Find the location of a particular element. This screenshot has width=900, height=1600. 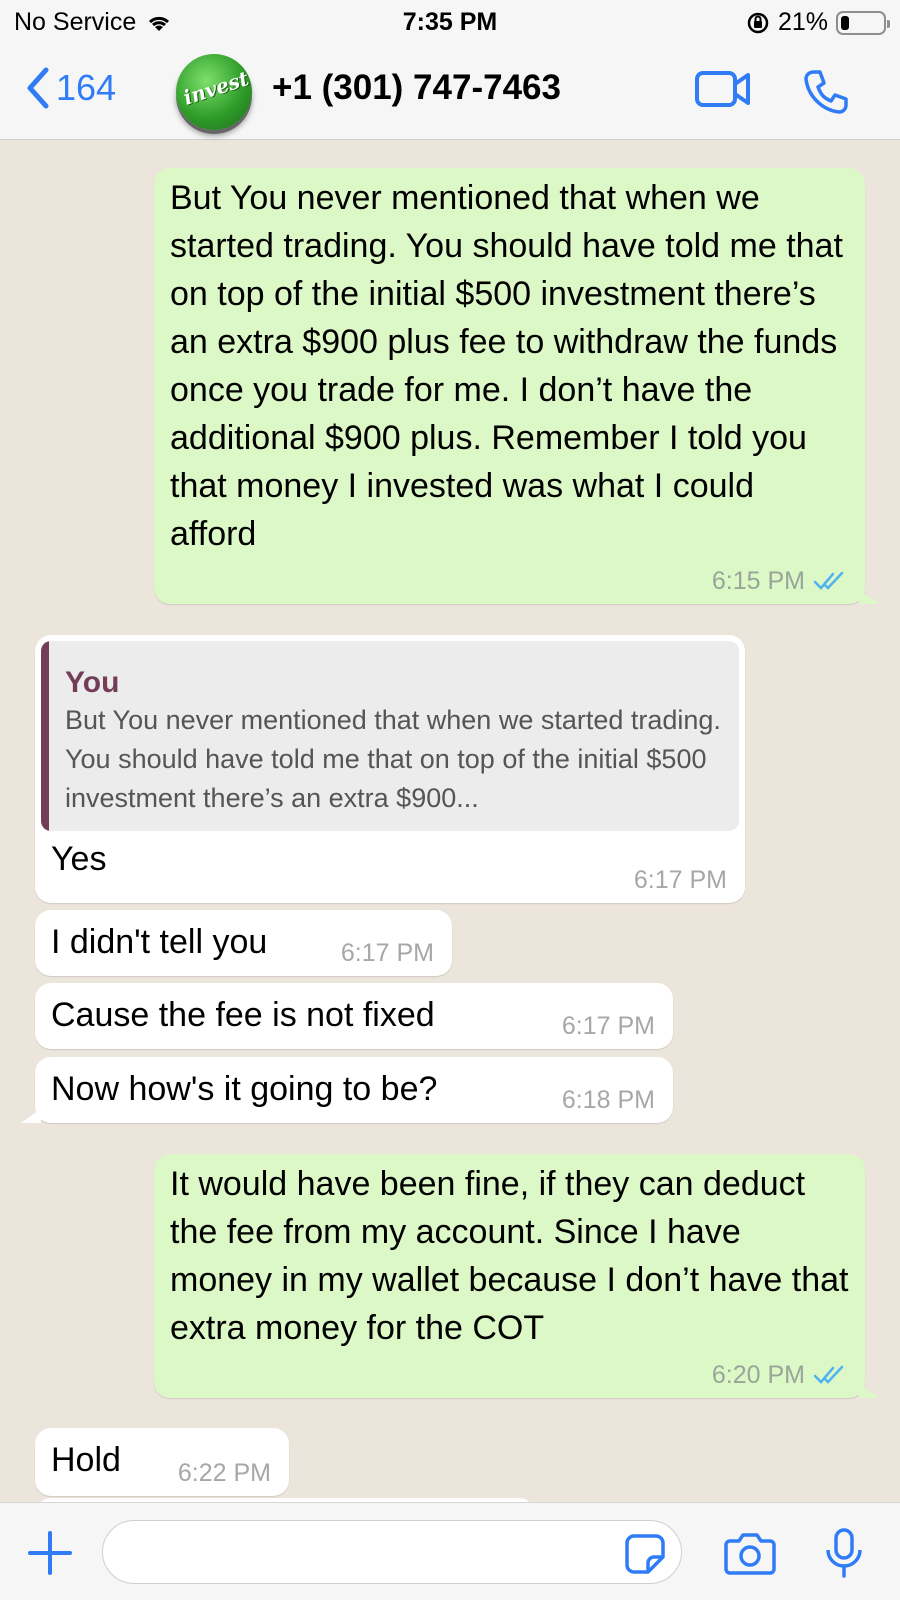

message-time: 6:18 PM is located at coordinates (608, 1100).